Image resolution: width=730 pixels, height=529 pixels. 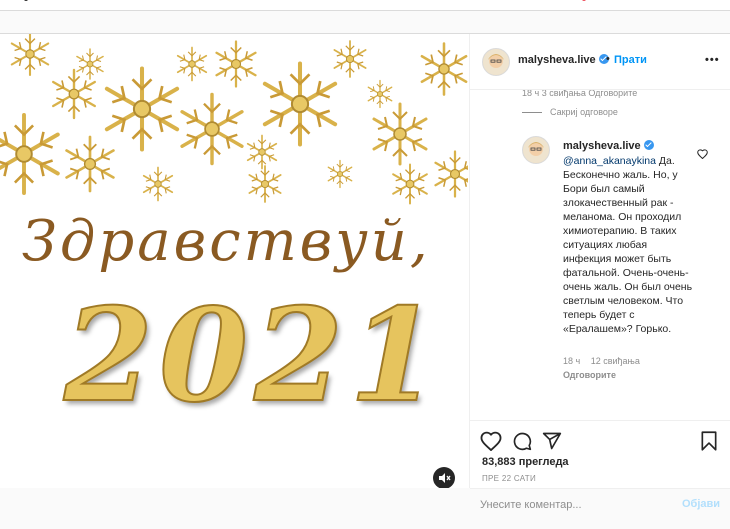 What do you see at coordinates (572, 361) in the screenshot?
I see `comment-time: 18 ч` at bounding box center [572, 361].